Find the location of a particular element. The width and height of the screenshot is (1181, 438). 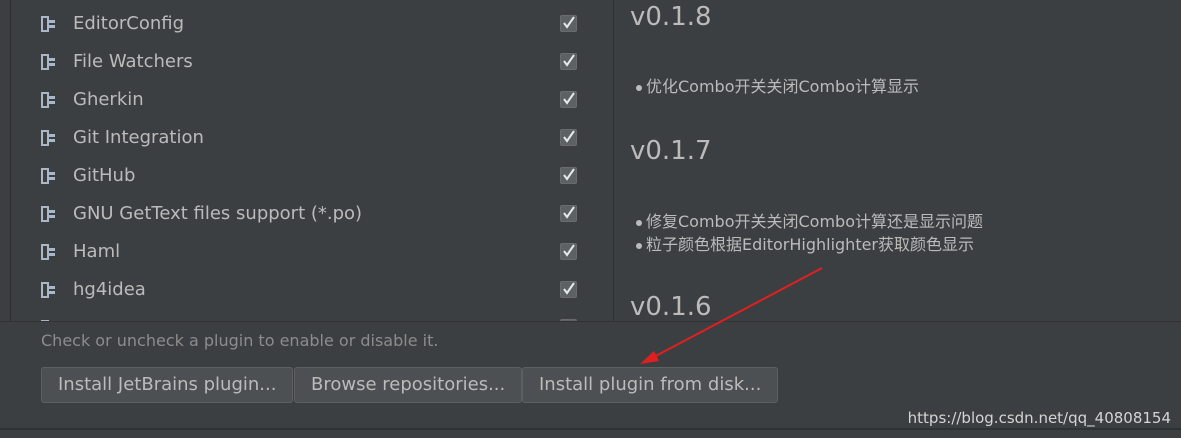

version-heading: v0.1.6 is located at coordinates (671, 307).